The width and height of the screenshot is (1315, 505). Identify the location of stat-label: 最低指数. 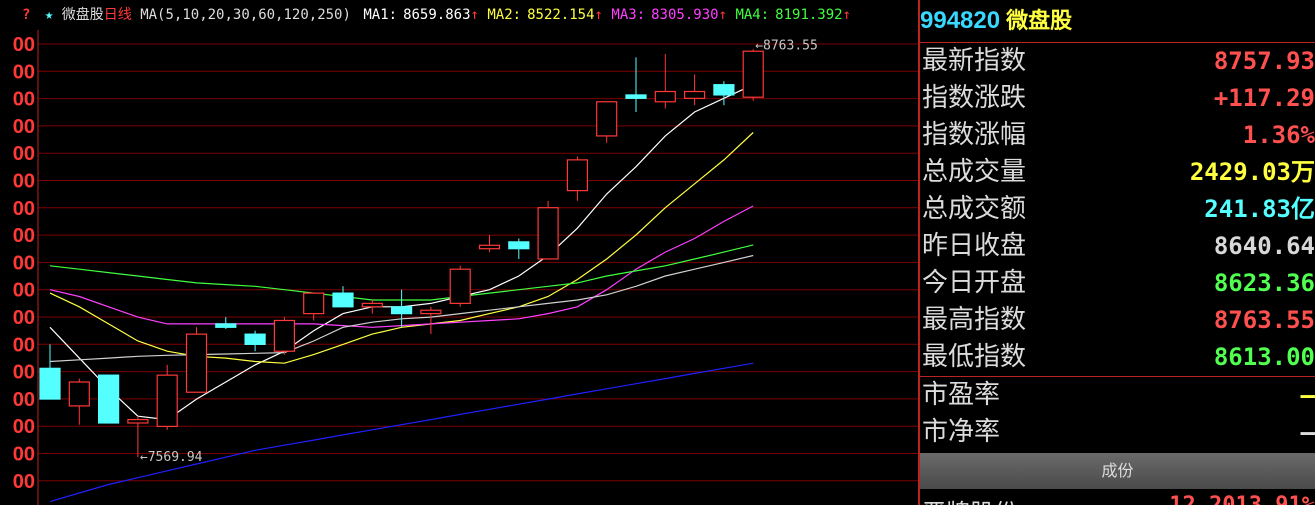
(974, 357).